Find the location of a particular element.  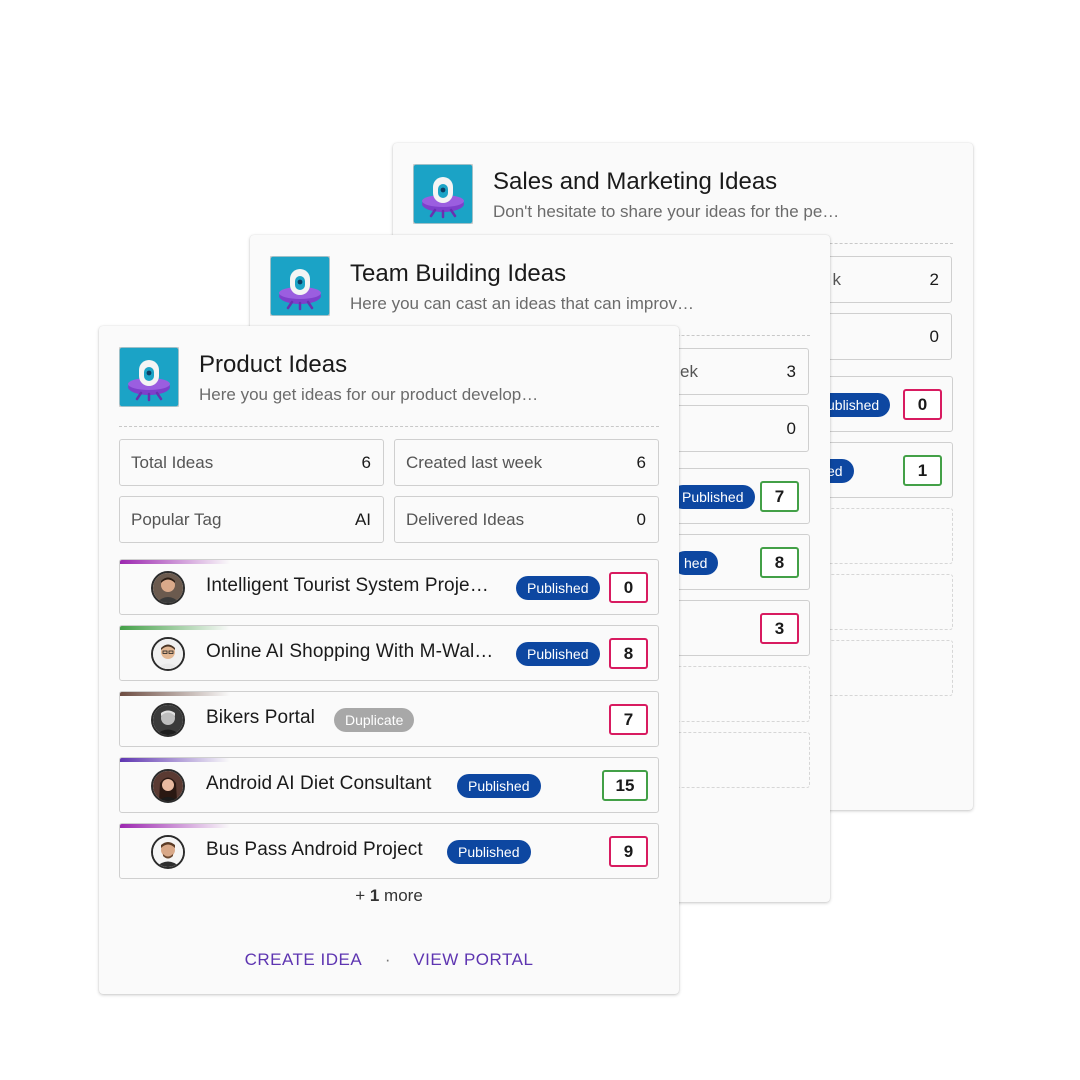

portal-title: Product Ideas is located at coordinates (273, 365).